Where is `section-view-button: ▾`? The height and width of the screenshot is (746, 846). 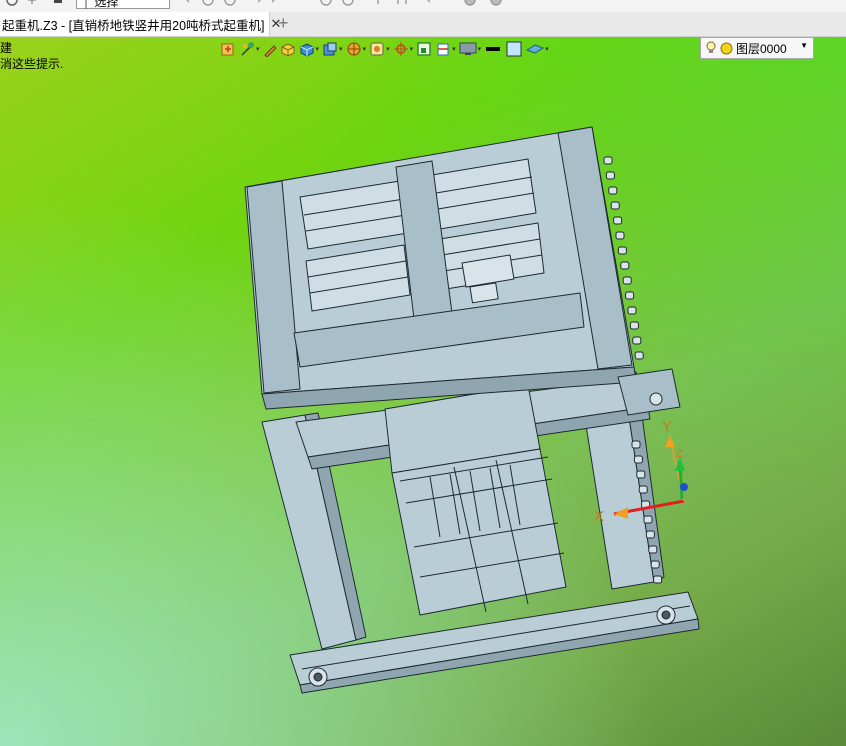 section-view-button: ▾ is located at coordinates (445, 49).